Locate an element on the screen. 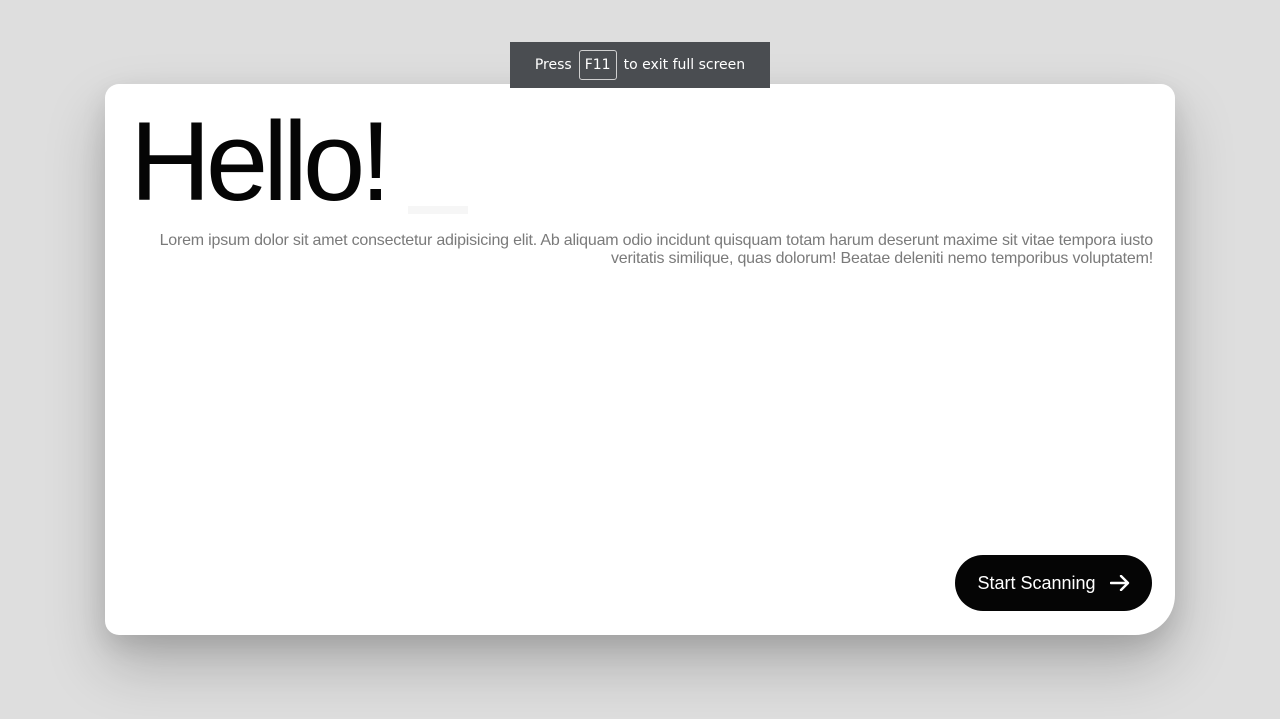  start-scanning-label: Start Scanning is located at coordinates (1036, 582).